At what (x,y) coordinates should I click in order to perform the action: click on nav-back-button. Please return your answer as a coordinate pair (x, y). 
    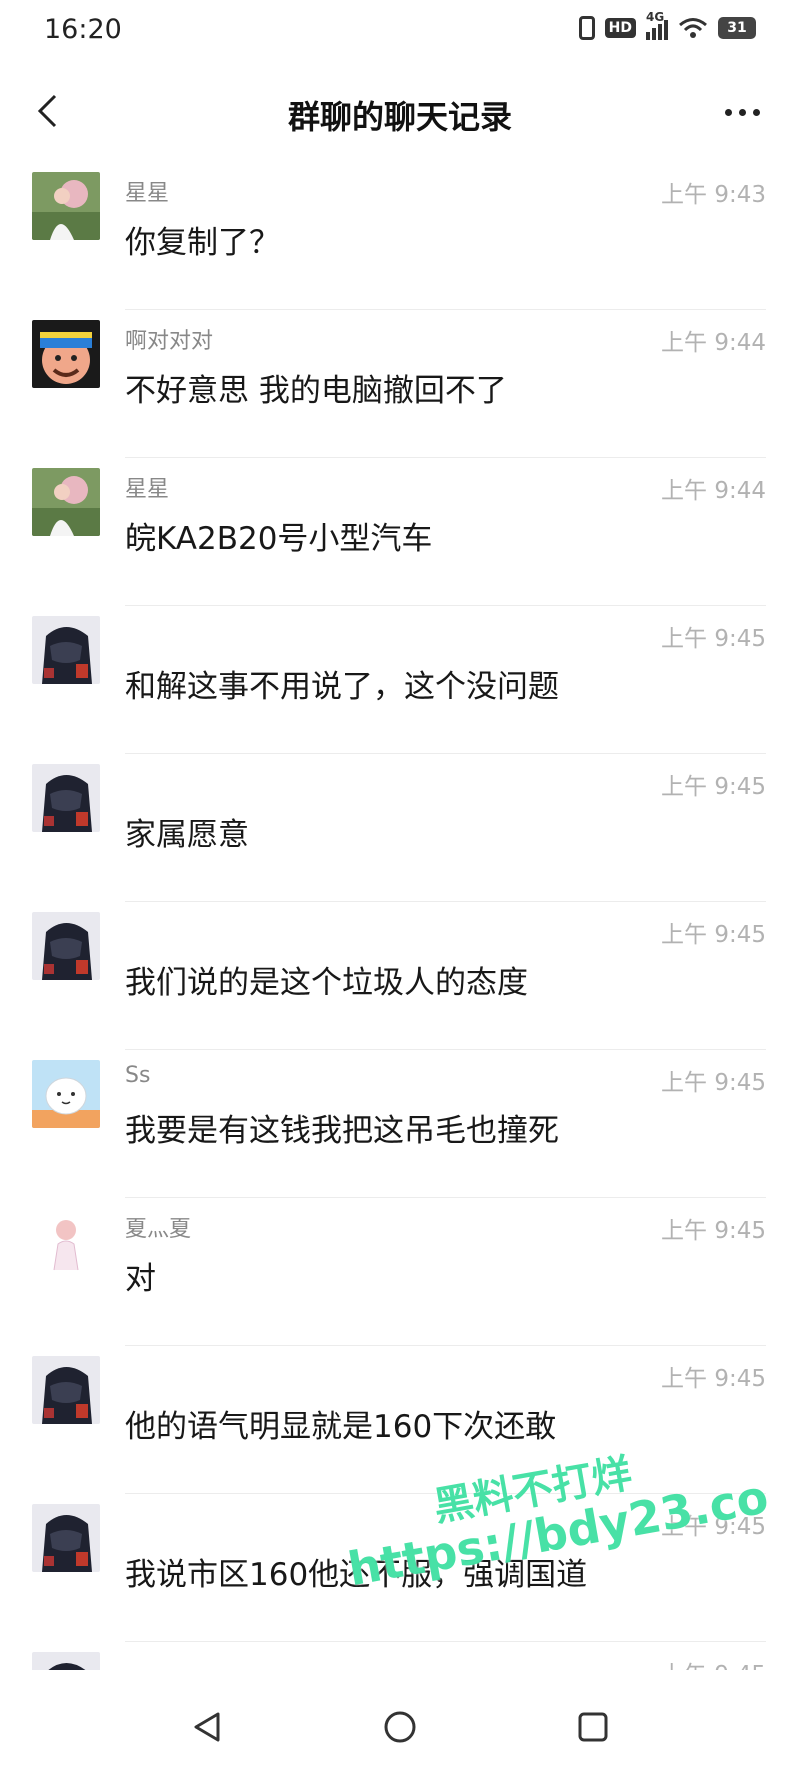
    Looking at the image, I should click on (207, 1727).